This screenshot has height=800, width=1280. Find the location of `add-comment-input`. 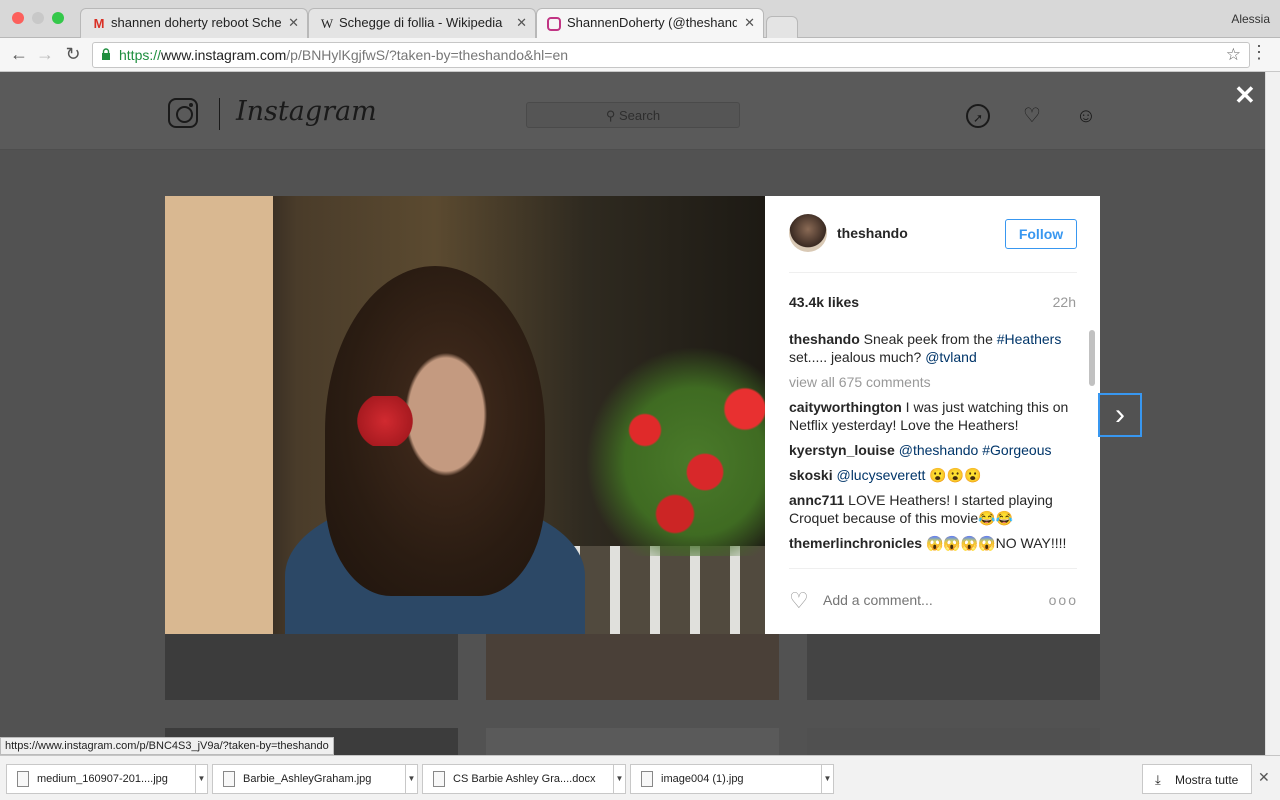

add-comment-input is located at coordinates (923, 600).